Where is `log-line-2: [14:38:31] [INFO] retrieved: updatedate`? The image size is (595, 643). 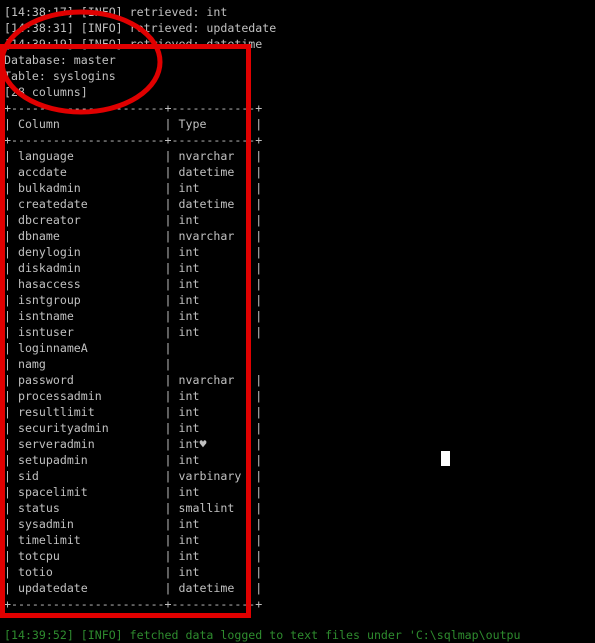 log-line-2: [14:38:31] [INFO] retrieved: updatedate is located at coordinates (140, 28).